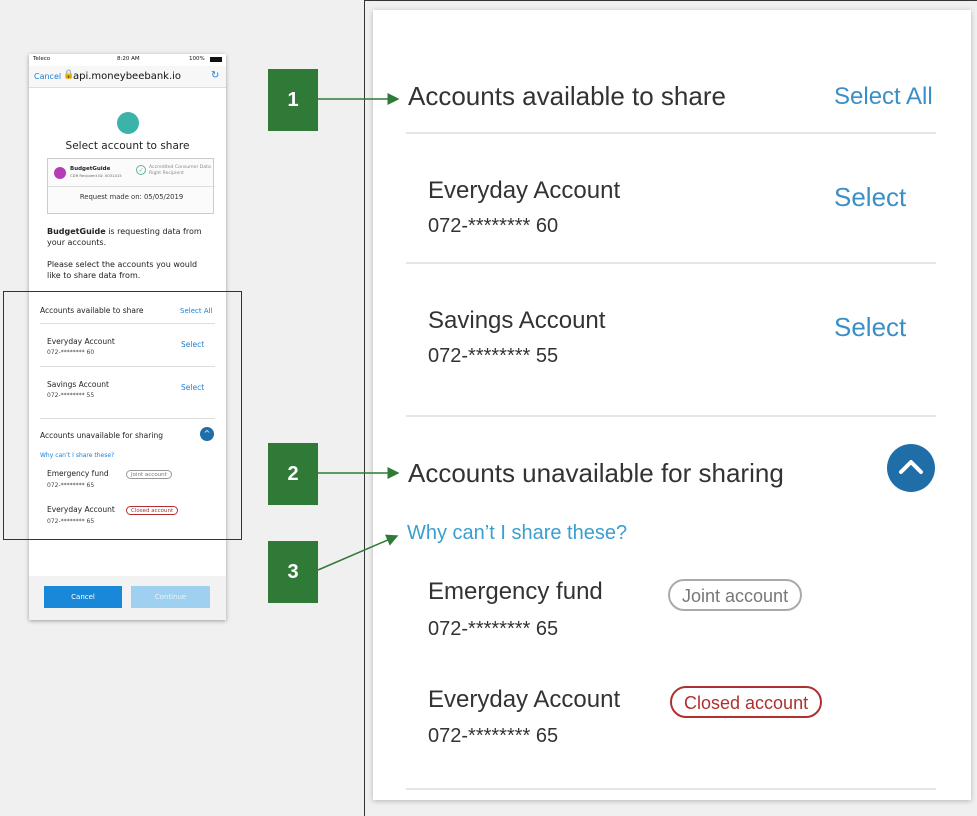 The width and height of the screenshot is (977, 816). Describe the element at coordinates (358, 332) in the screenshot. I see `callout-arrows` at that location.